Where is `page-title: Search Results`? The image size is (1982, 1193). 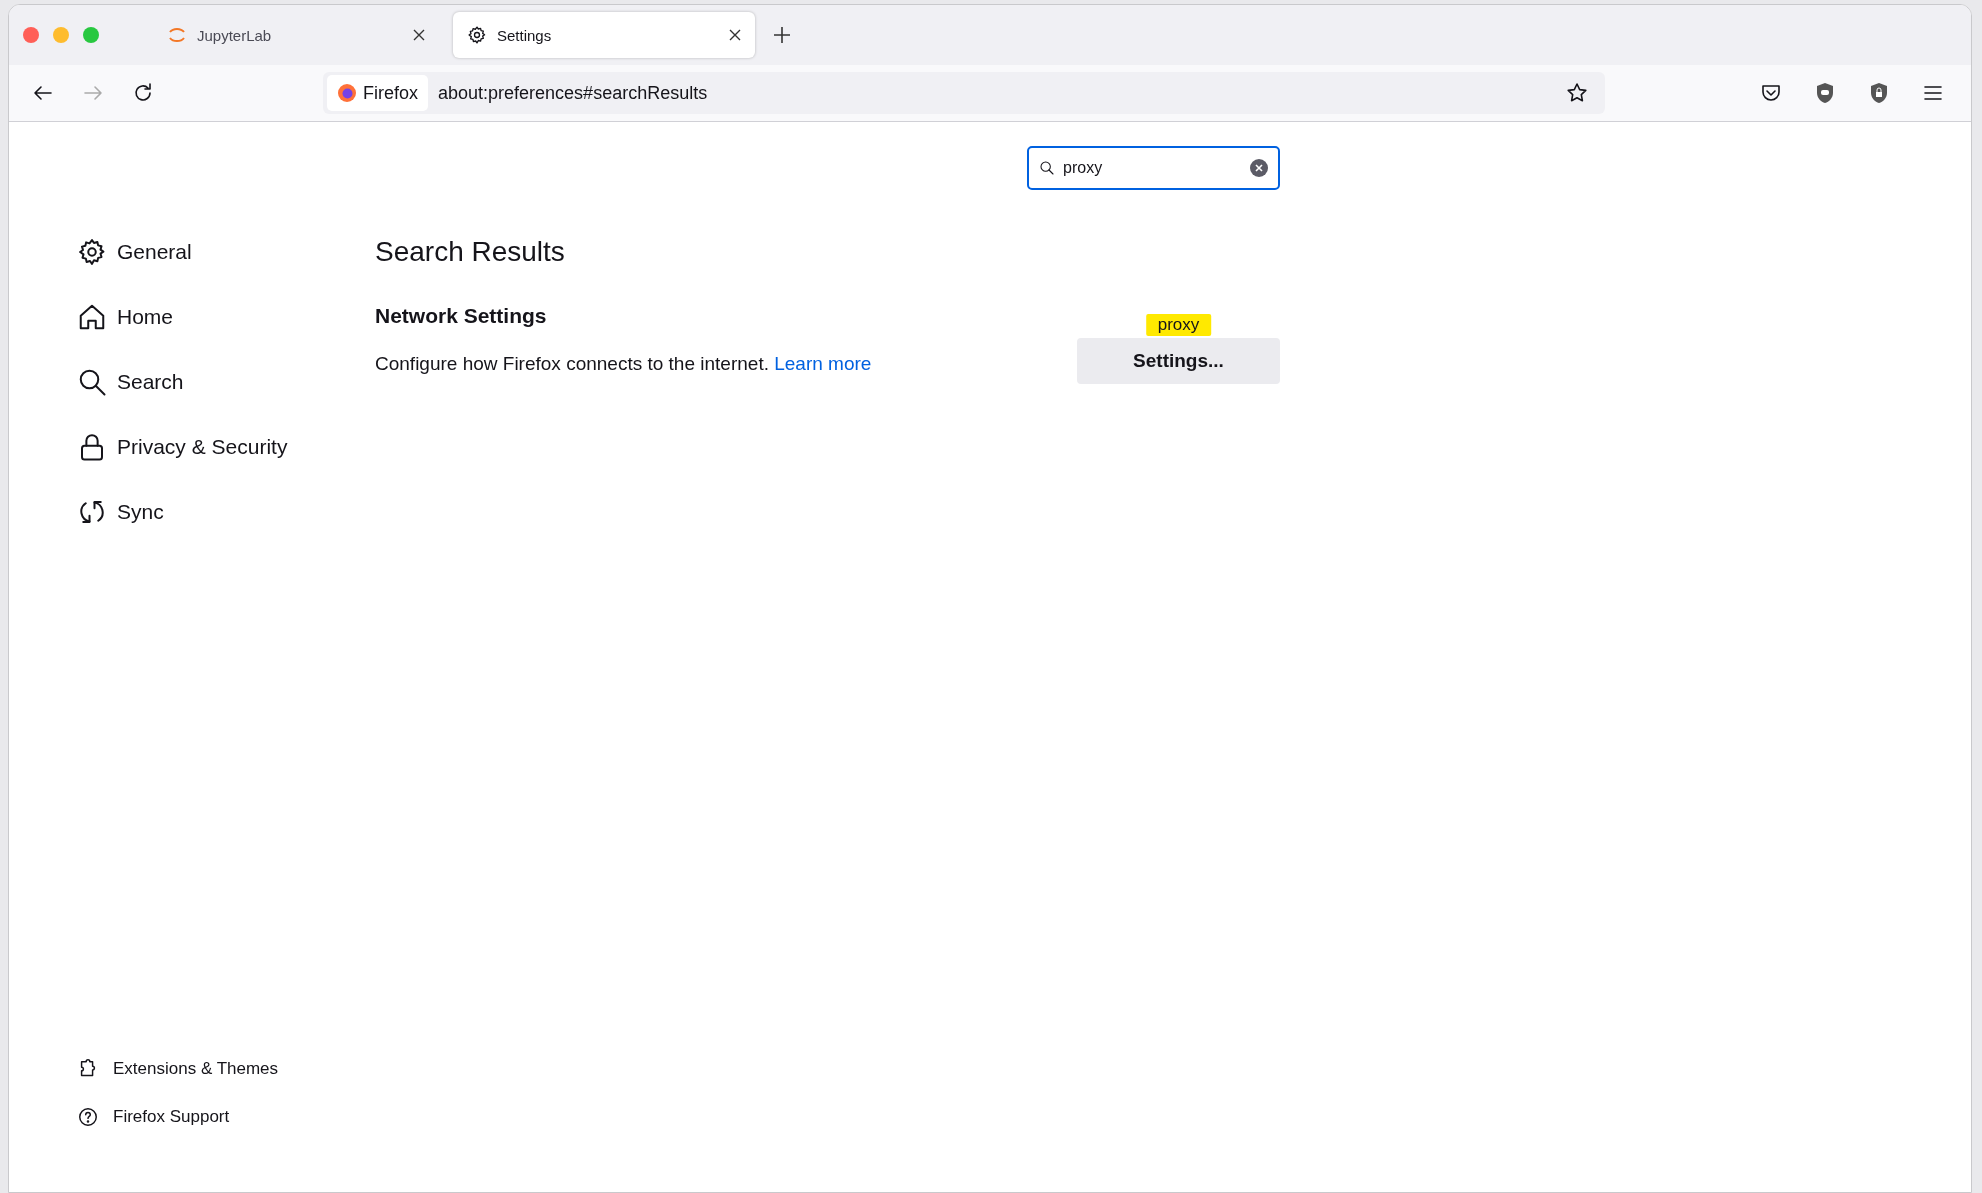 page-title: Search Results is located at coordinates (470, 252).